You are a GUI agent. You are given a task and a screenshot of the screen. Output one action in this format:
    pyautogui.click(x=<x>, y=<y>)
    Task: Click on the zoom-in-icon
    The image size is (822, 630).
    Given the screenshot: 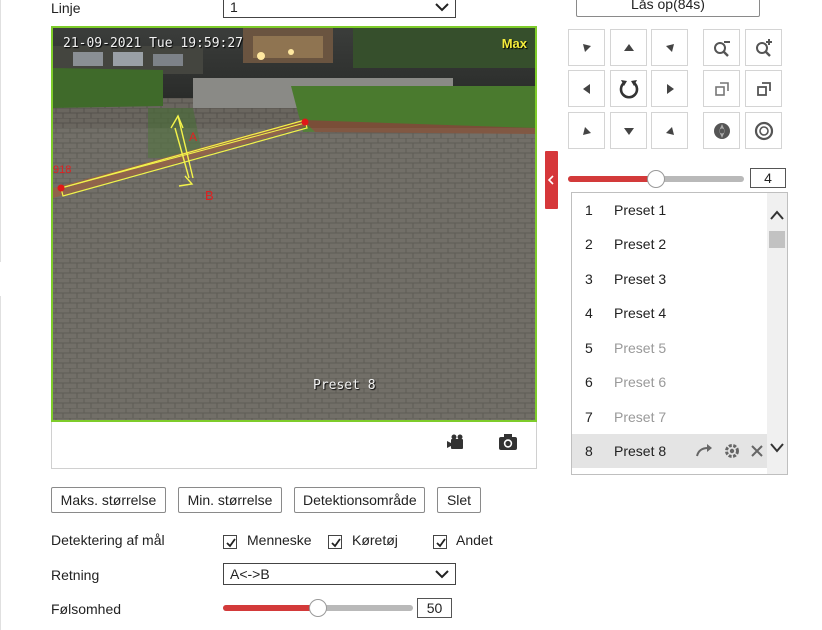 What is the action you would take?
    pyautogui.click(x=763, y=47)
    